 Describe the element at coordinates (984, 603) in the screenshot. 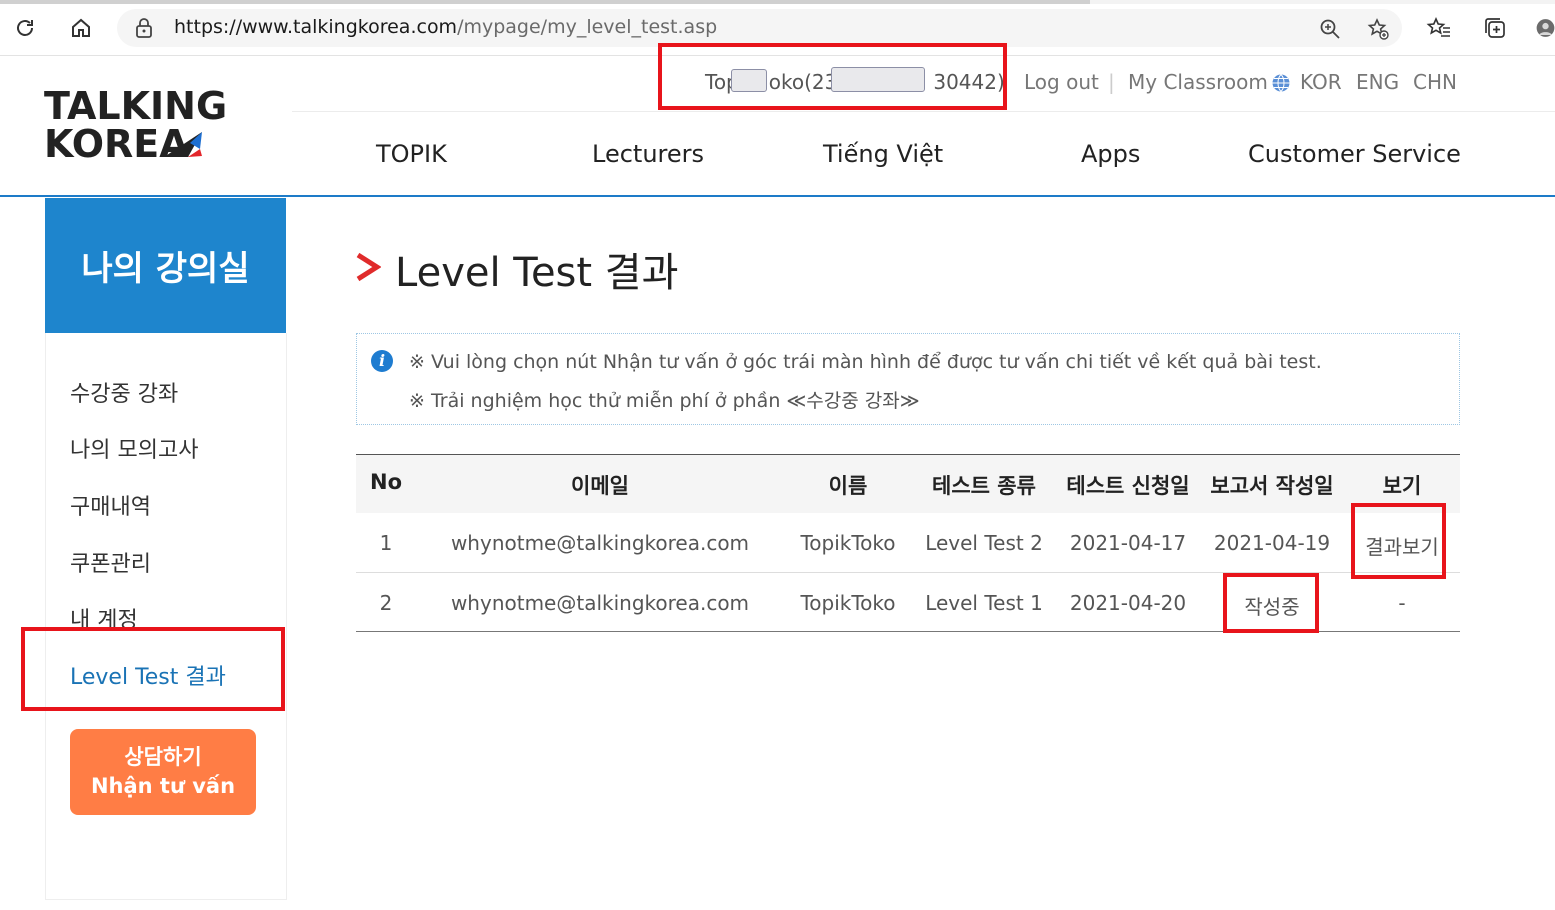

I see `row2-test-type: Level Test 1` at that location.